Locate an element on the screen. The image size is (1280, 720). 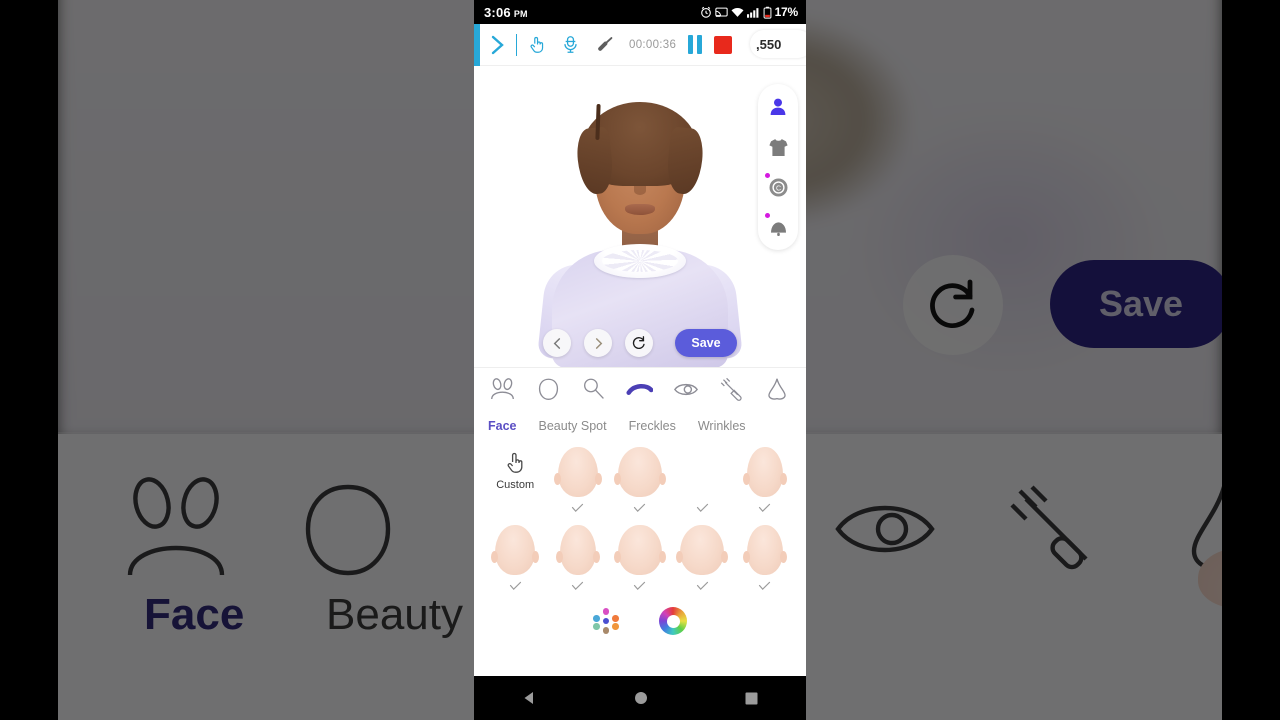
battery-icon is located at coordinates (767, 12).